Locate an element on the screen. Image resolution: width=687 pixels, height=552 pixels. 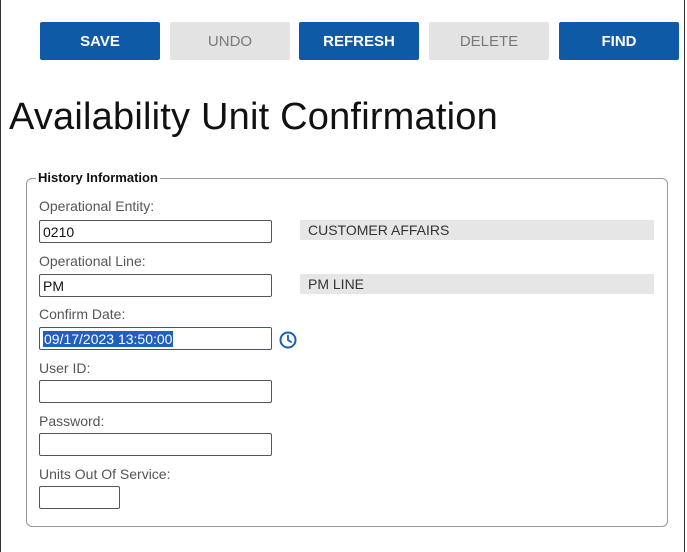
operational-entity-description: CUSTOMER AFFAIRS is located at coordinates (477, 230).